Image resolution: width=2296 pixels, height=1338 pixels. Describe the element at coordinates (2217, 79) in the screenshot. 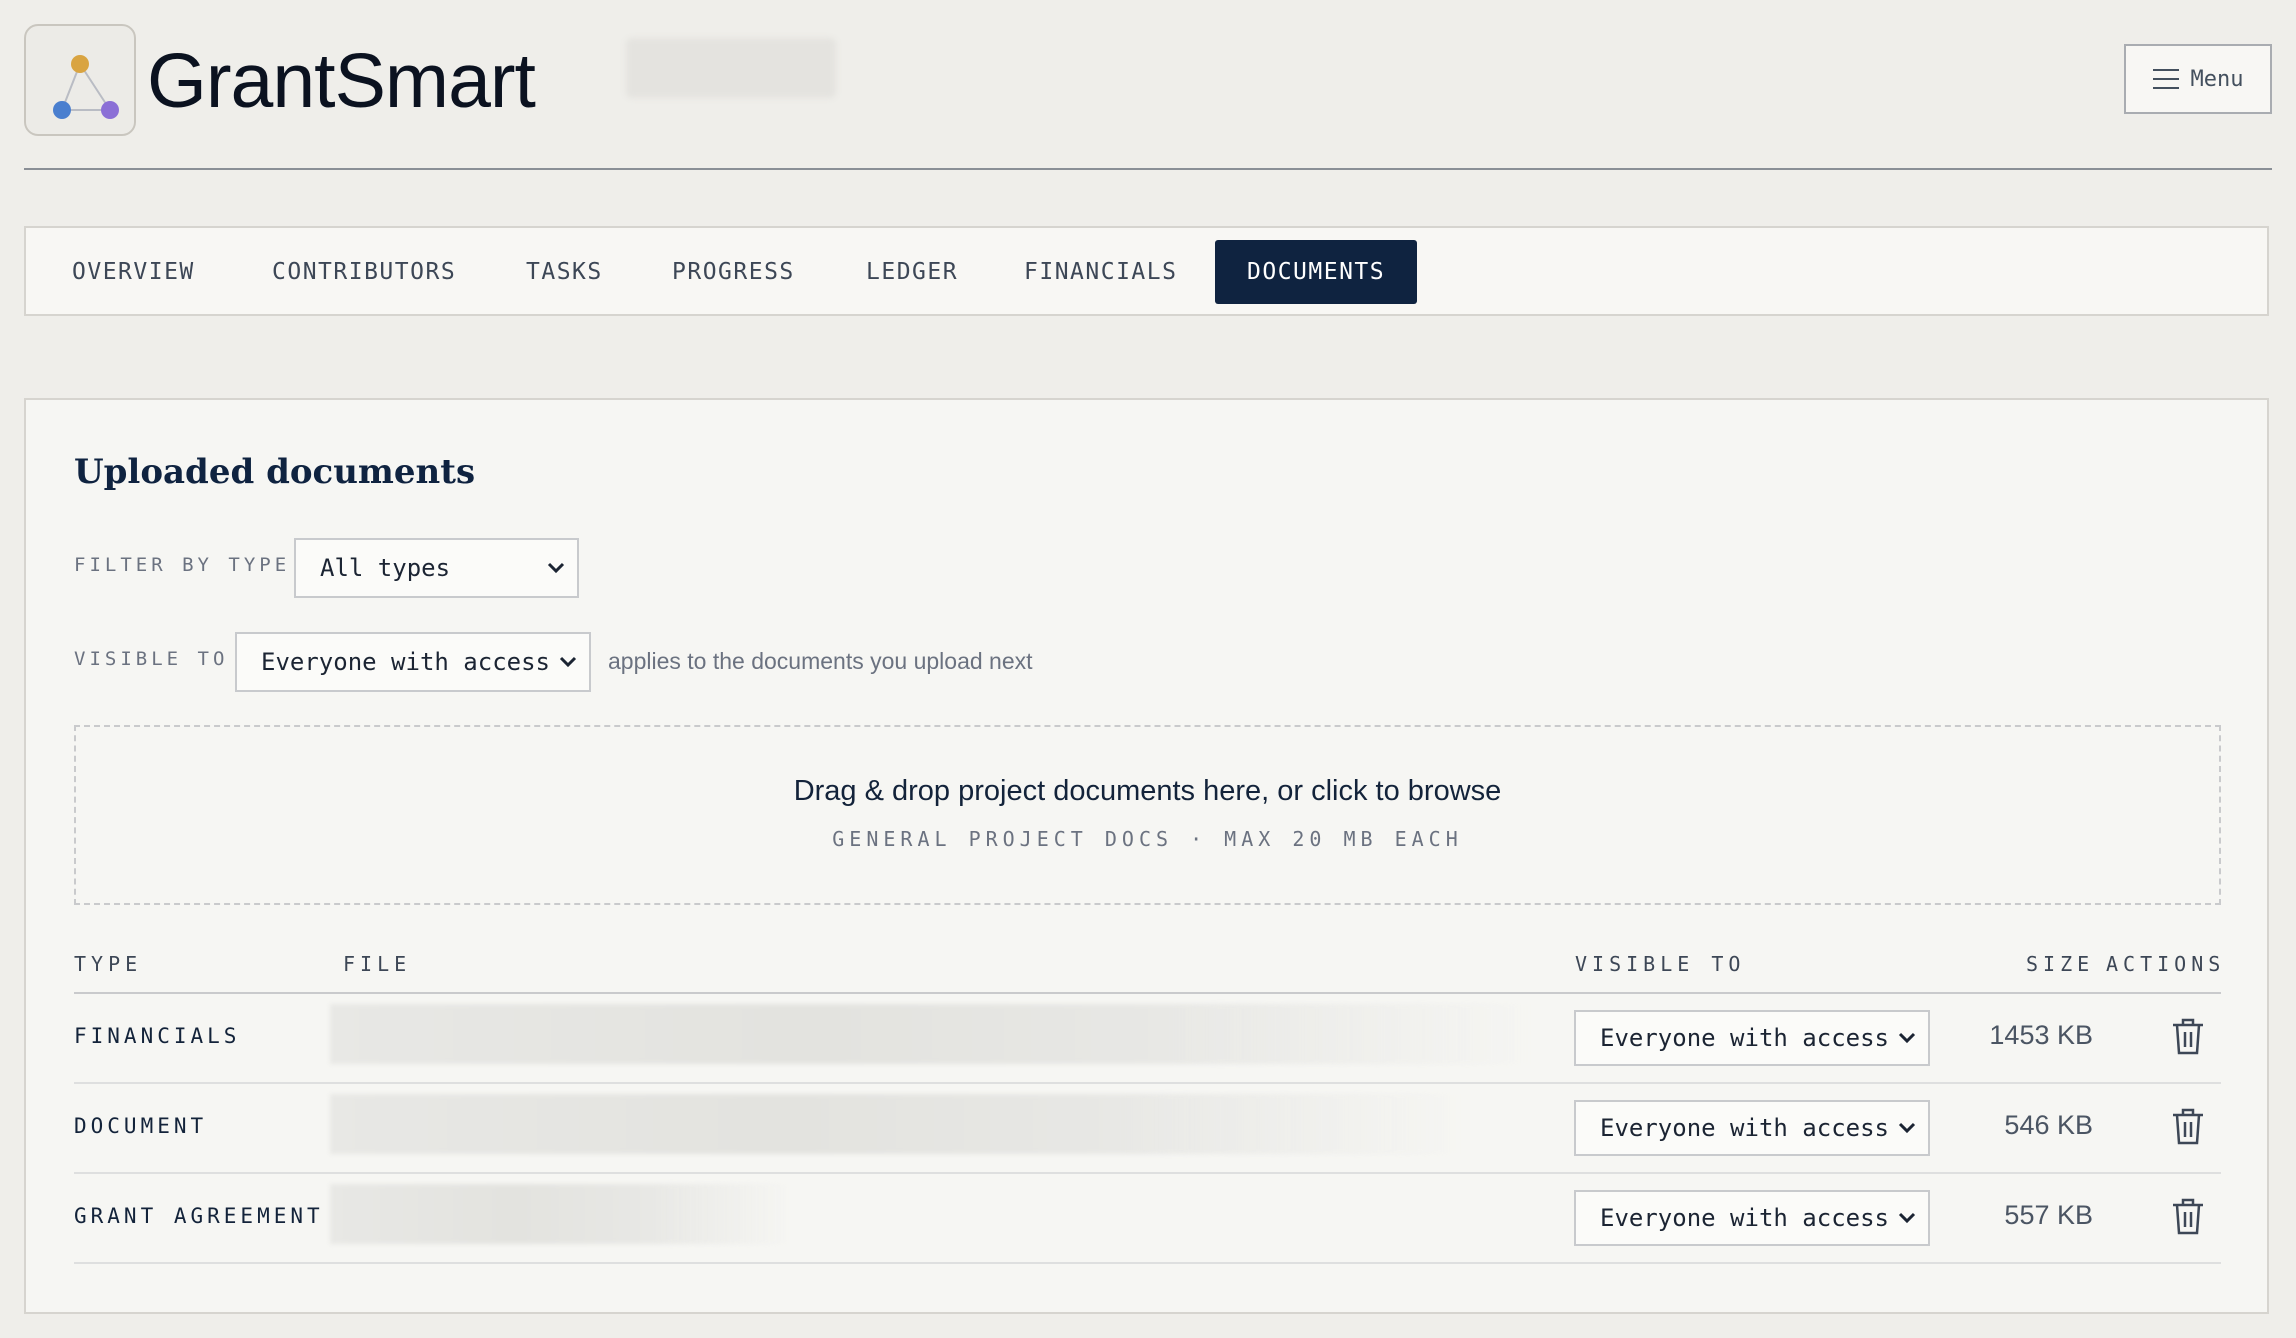

I see `menu-label: Menu` at that location.